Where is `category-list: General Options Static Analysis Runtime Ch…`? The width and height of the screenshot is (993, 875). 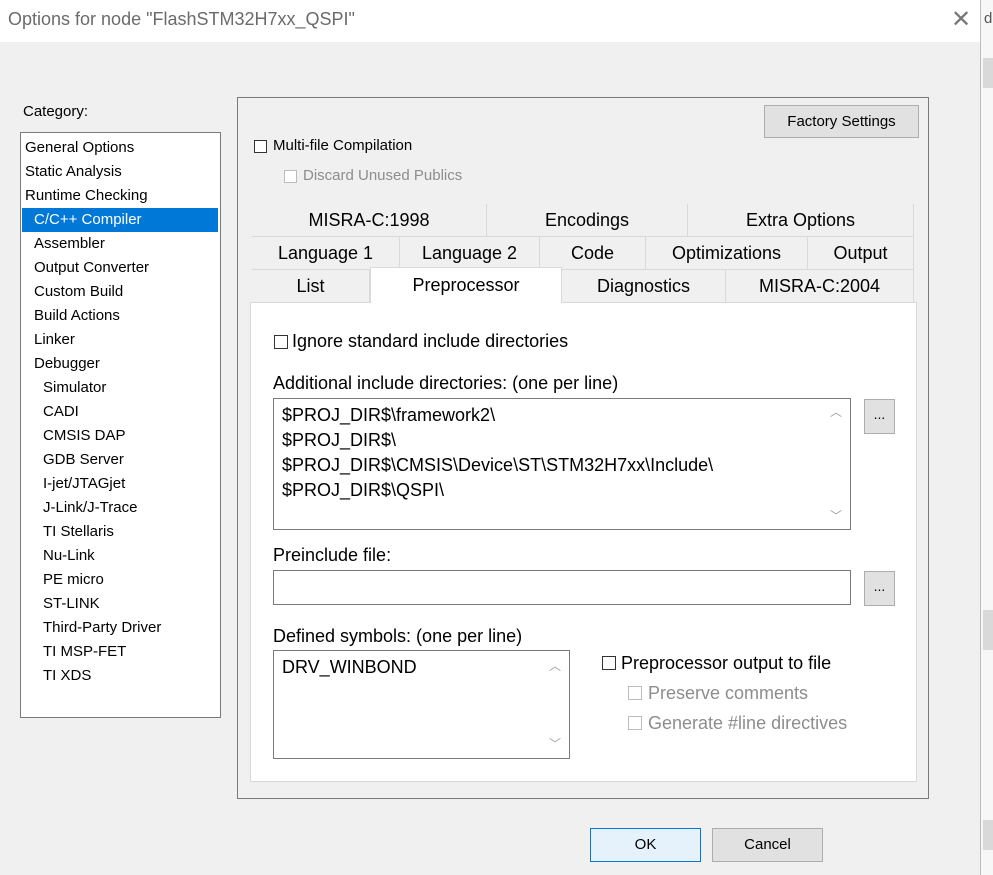
category-list: General Options Static Analysis Runtime Ch… is located at coordinates (120, 425).